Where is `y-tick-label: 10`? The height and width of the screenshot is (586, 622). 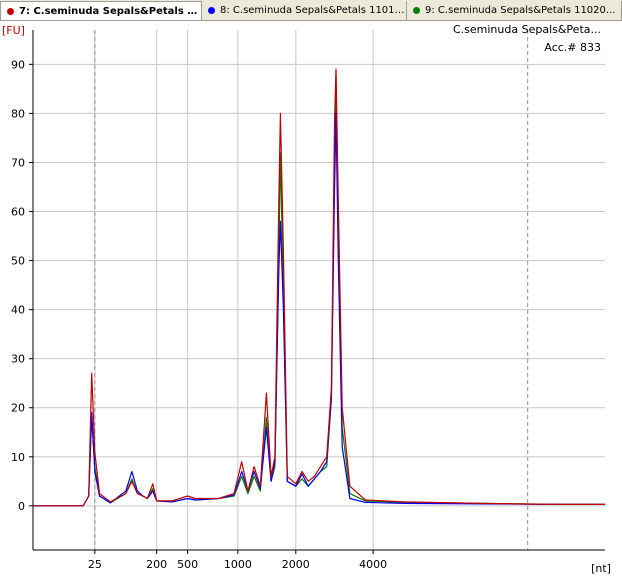
y-tick-label: 10 is located at coordinates (18, 457).